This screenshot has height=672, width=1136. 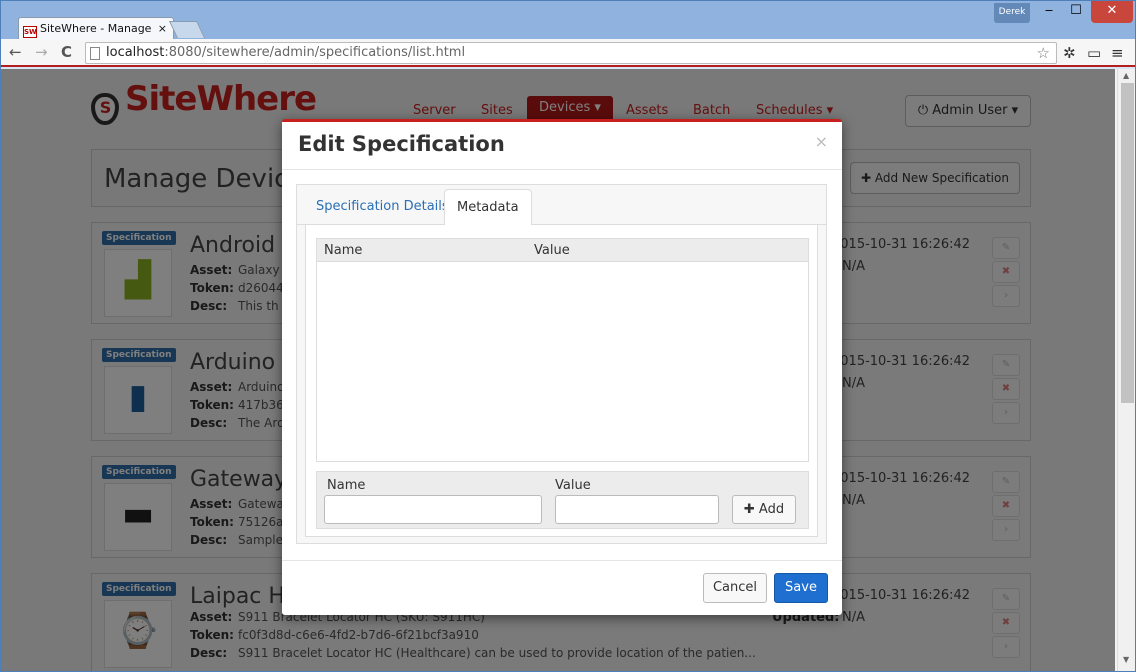 I want to click on dialog-tabs: Specification Details Metadata, so click(x=561, y=207).